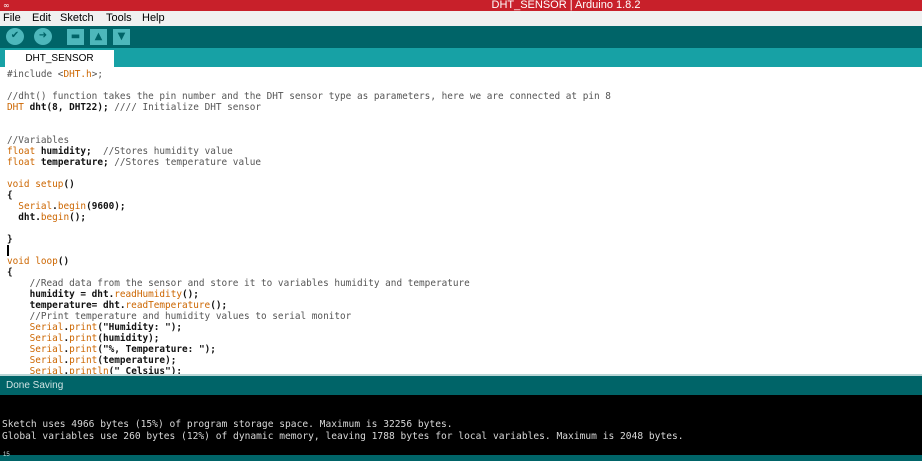 This screenshot has height=461, width=922. I want to click on tab-bar: DHT_SENSOR, so click(461, 57).